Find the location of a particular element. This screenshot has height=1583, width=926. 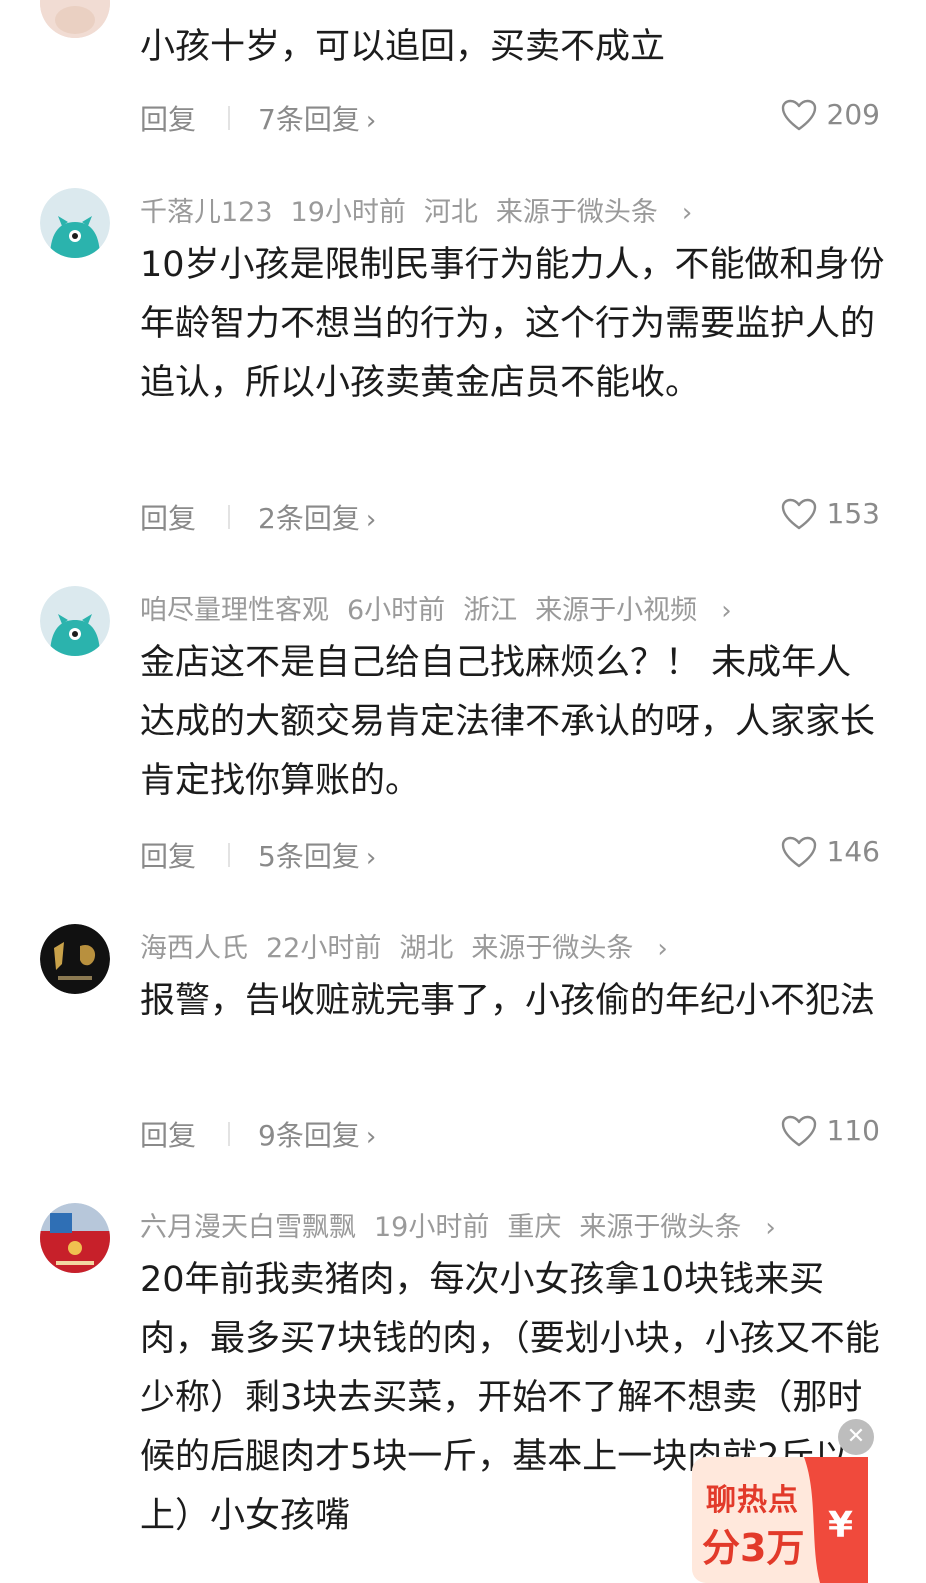

comment-text: 小孩十岁，可以追回，买卖不成立 is located at coordinates (403, 47).